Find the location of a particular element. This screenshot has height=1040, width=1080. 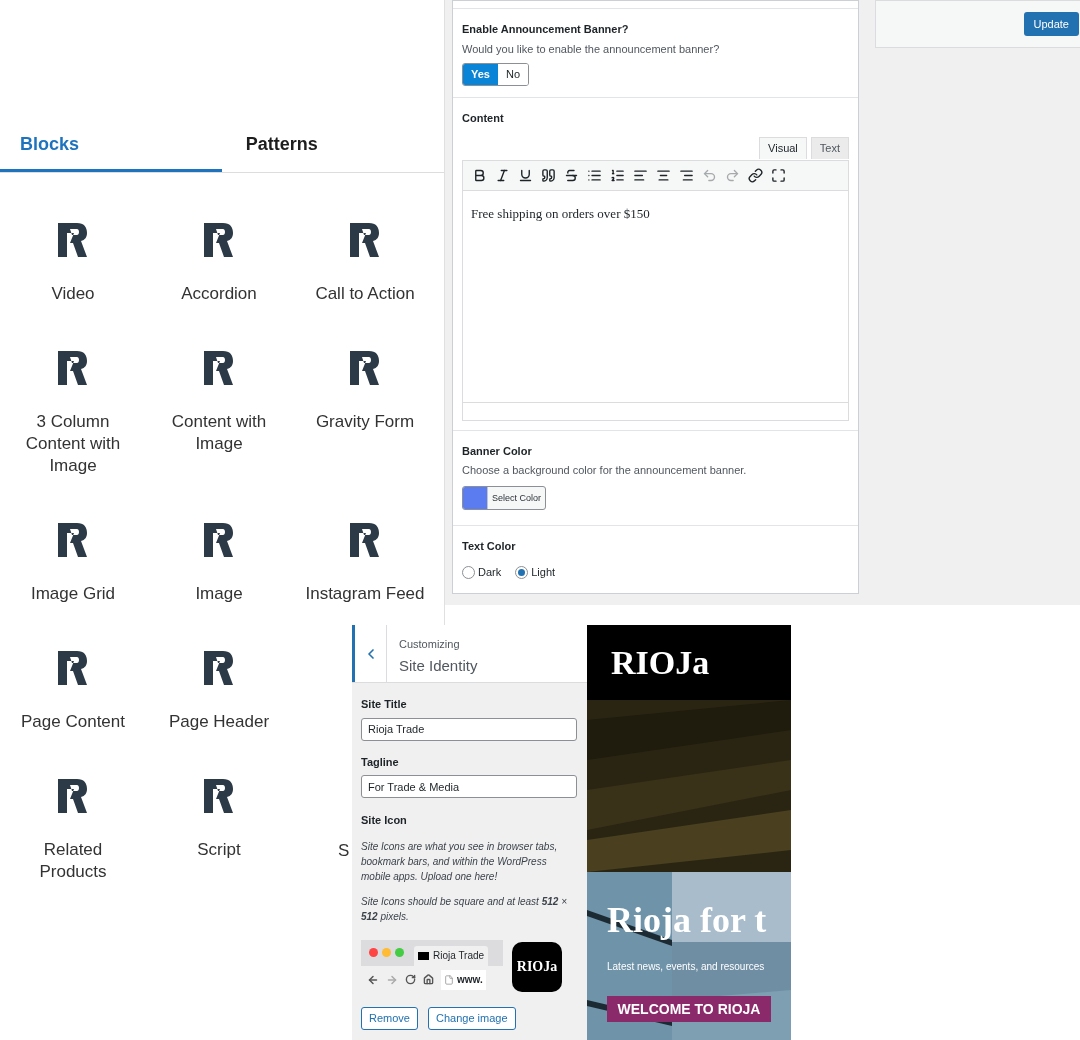

block-label: Content with Image is located at coordinates (219, 433).